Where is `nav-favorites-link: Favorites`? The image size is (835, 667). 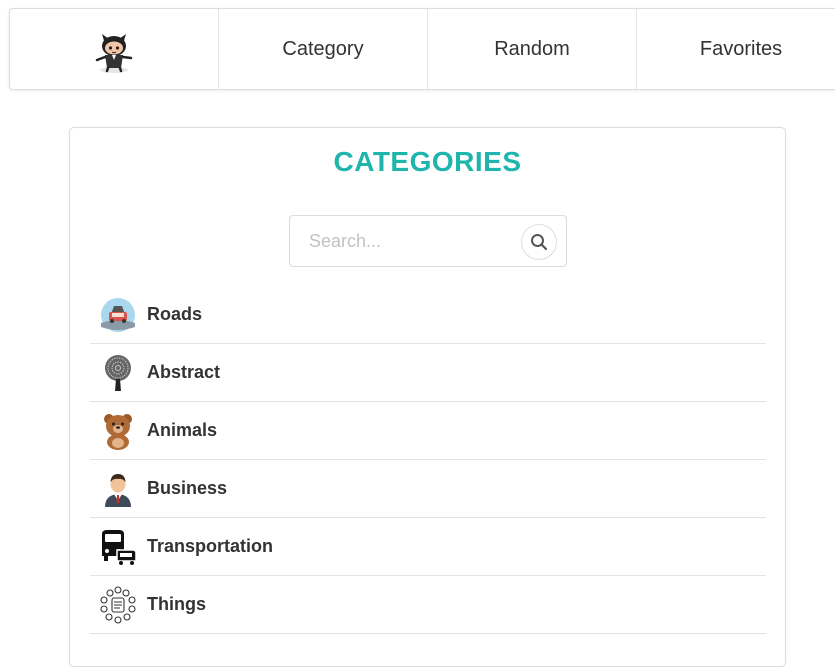
nav-favorites-link: Favorites is located at coordinates (736, 49).